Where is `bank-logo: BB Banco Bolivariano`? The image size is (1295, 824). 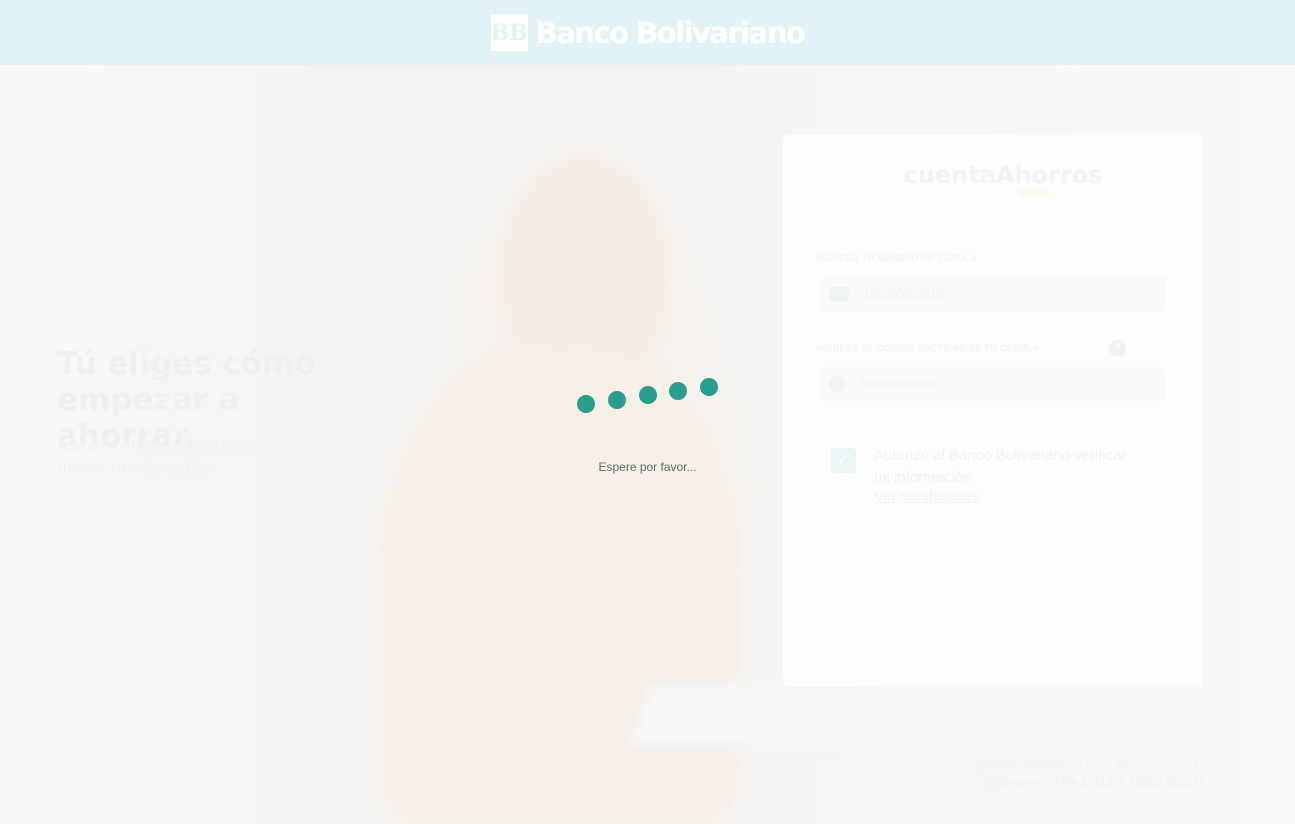
bank-logo: BB Banco Bolivariano is located at coordinates (648, 32).